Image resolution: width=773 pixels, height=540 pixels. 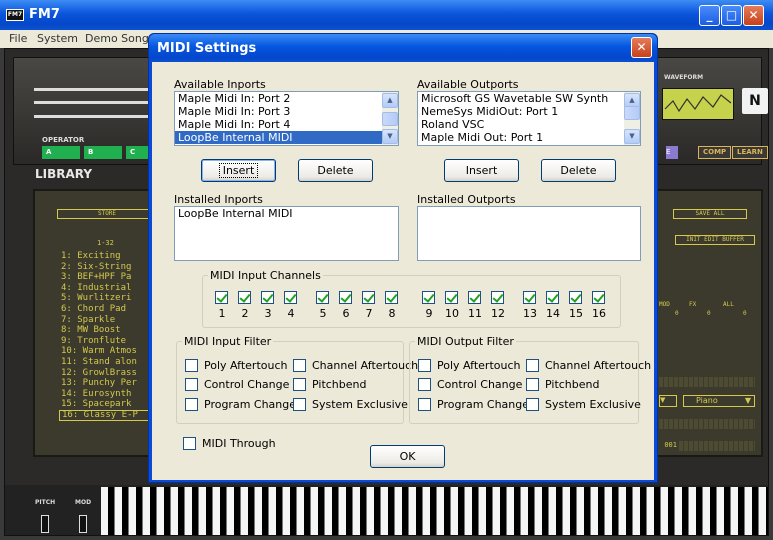 What do you see at coordinates (246, 365) in the screenshot?
I see `input-poly-aftertouch-label: Poly Aftertouch` at bounding box center [246, 365].